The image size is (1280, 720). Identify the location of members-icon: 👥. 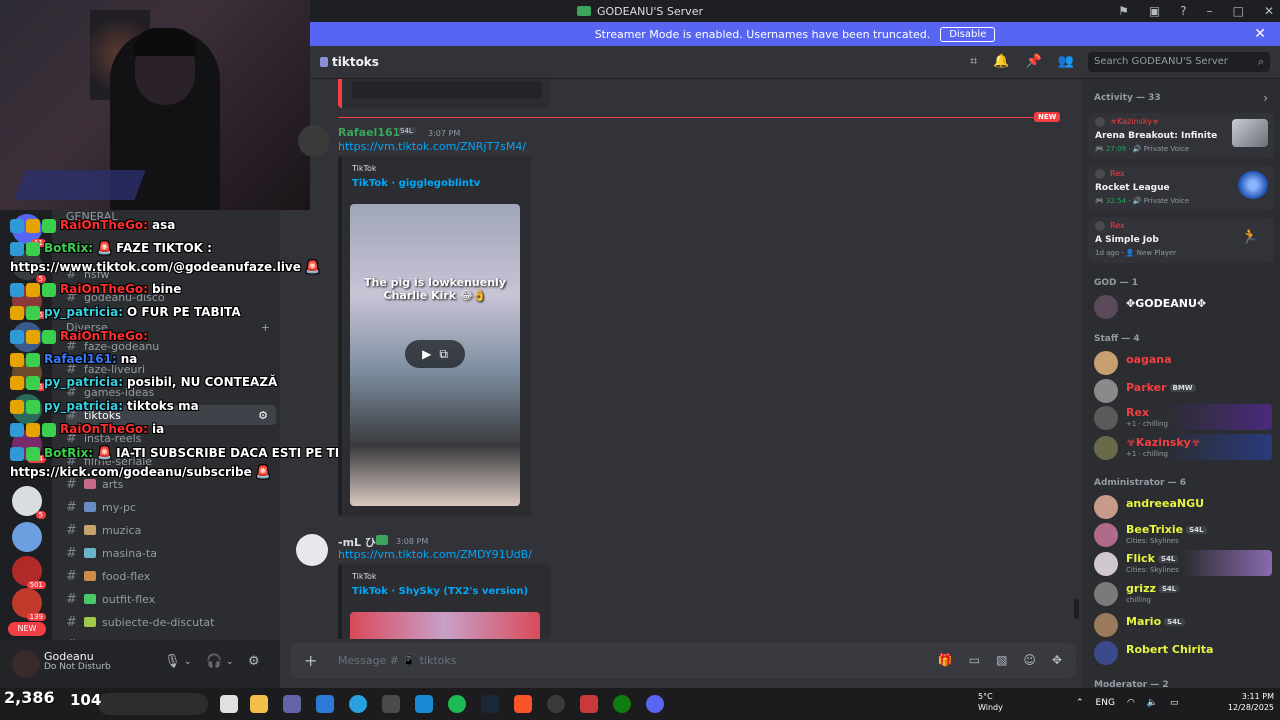
(1066, 61).